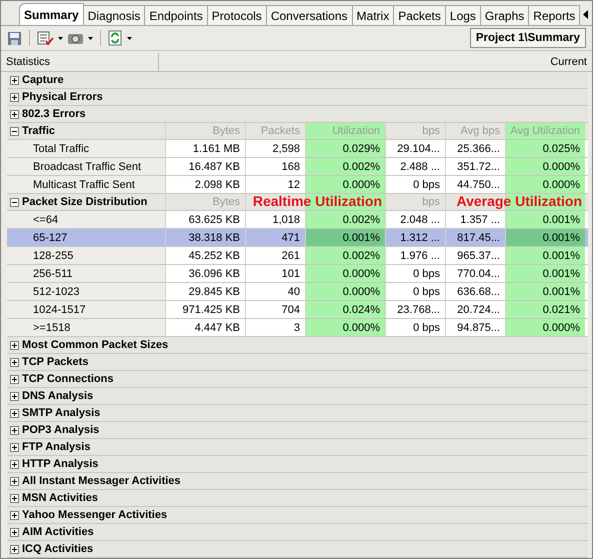 The height and width of the screenshot is (559, 593). I want to click on tab: Diagnosis, so click(114, 15).